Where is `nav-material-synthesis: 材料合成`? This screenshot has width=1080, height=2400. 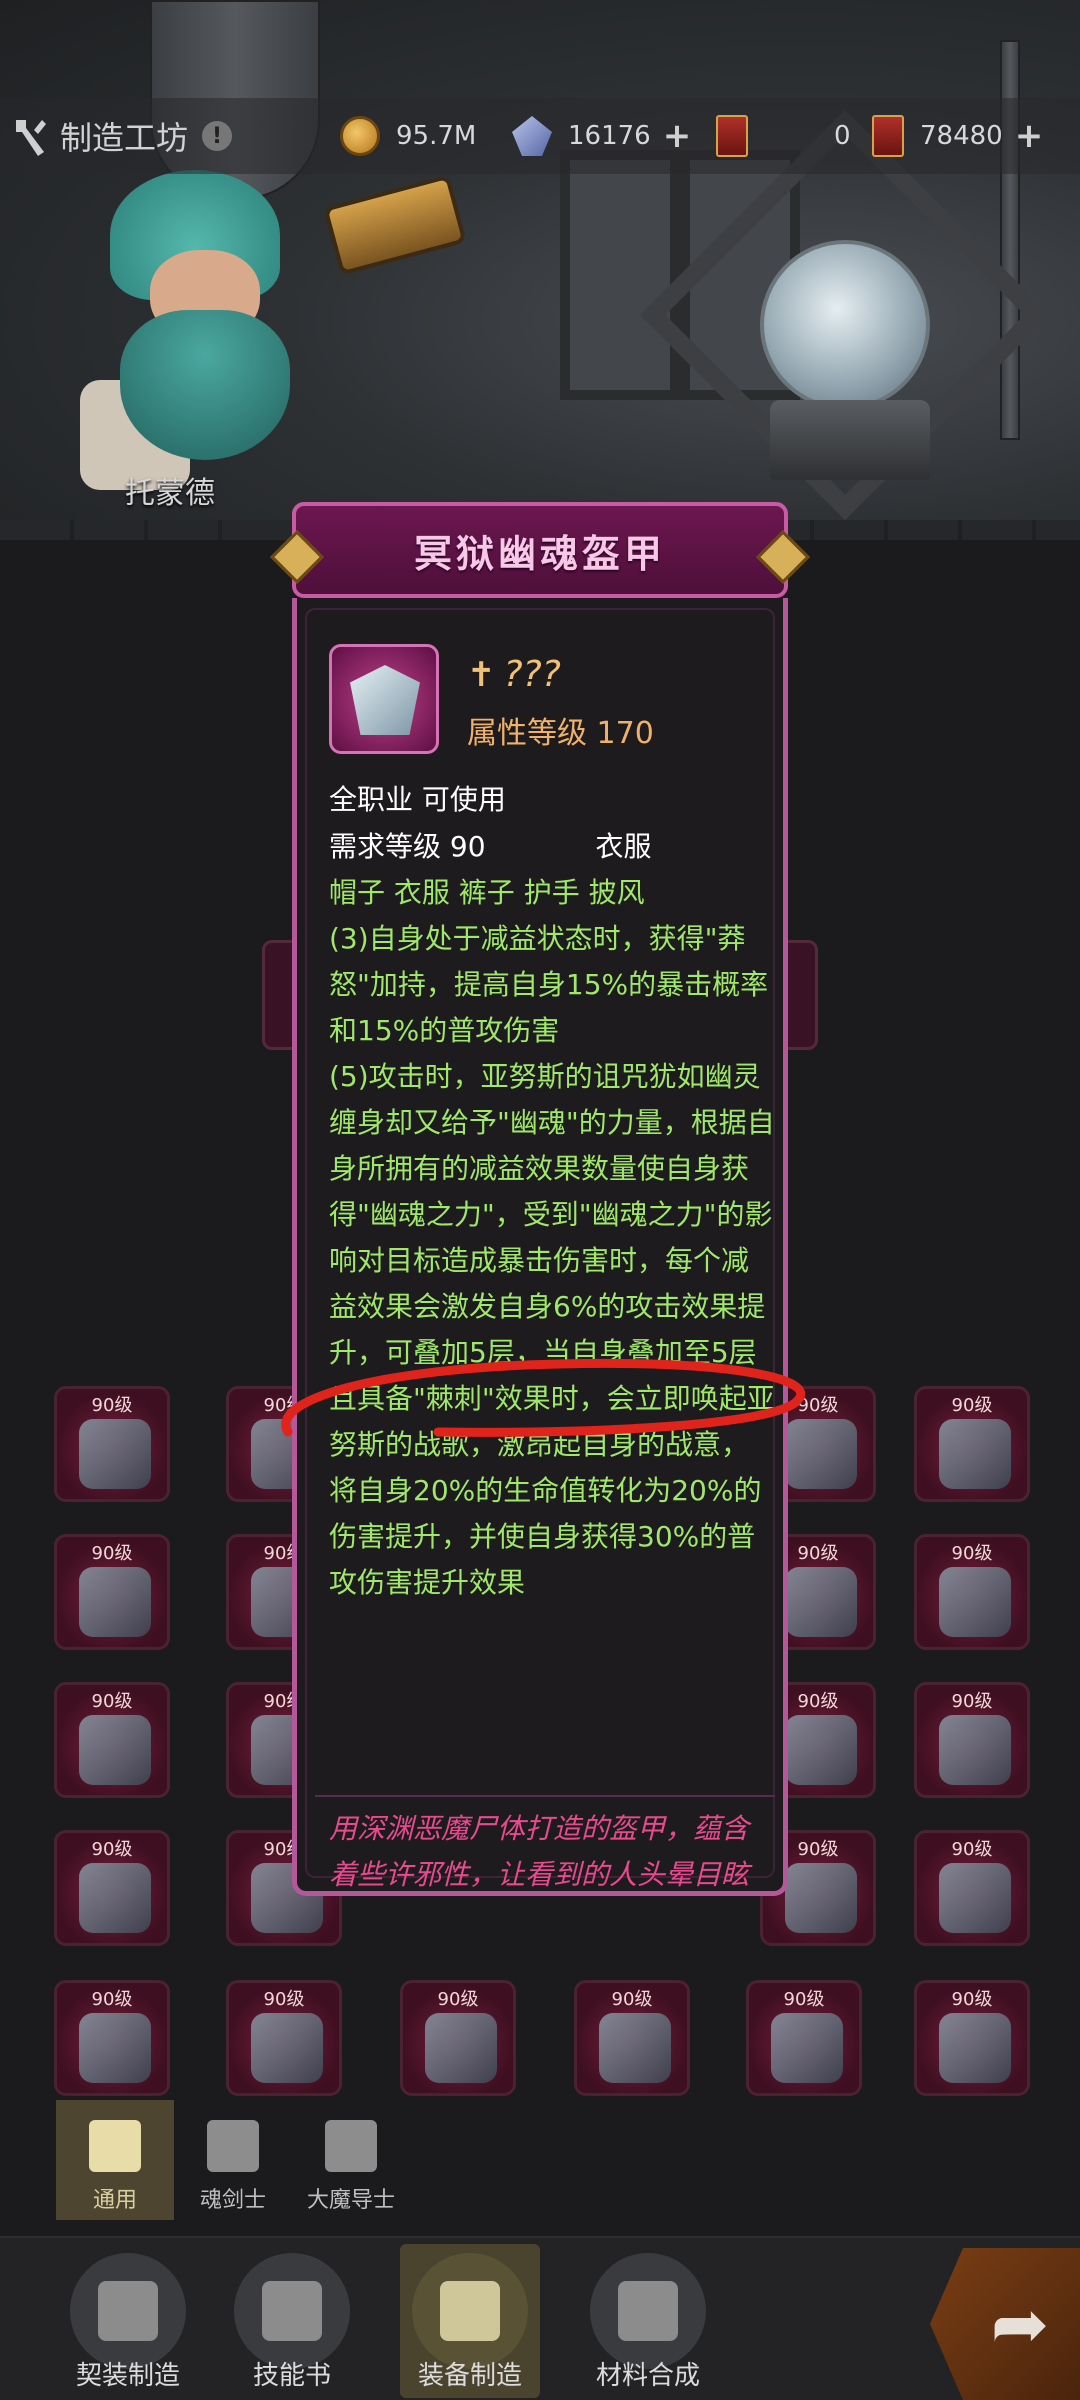 nav-material-synthesis: 材料合成 is located at coordinates (648, 2321).